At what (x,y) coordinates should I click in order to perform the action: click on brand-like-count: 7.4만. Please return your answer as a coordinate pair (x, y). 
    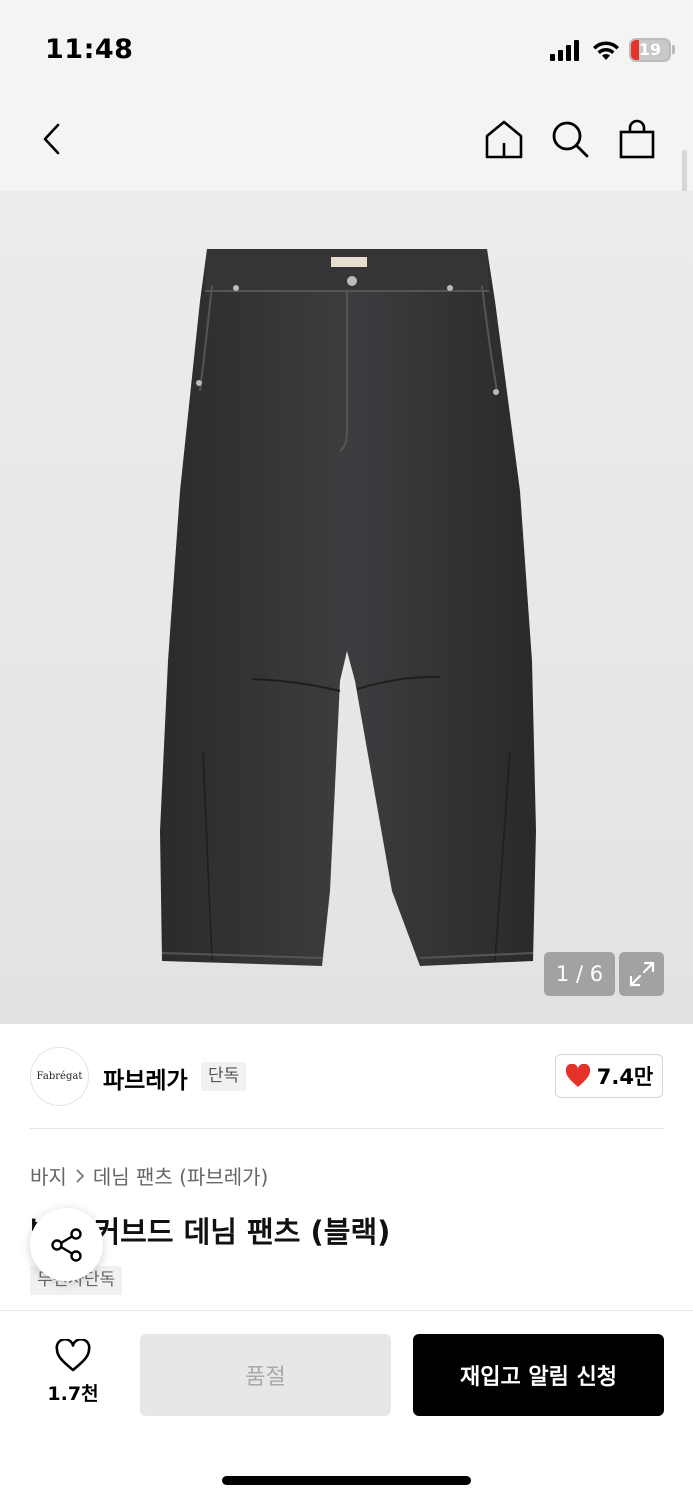
    Looking at the image, I should click on (625, 1077).